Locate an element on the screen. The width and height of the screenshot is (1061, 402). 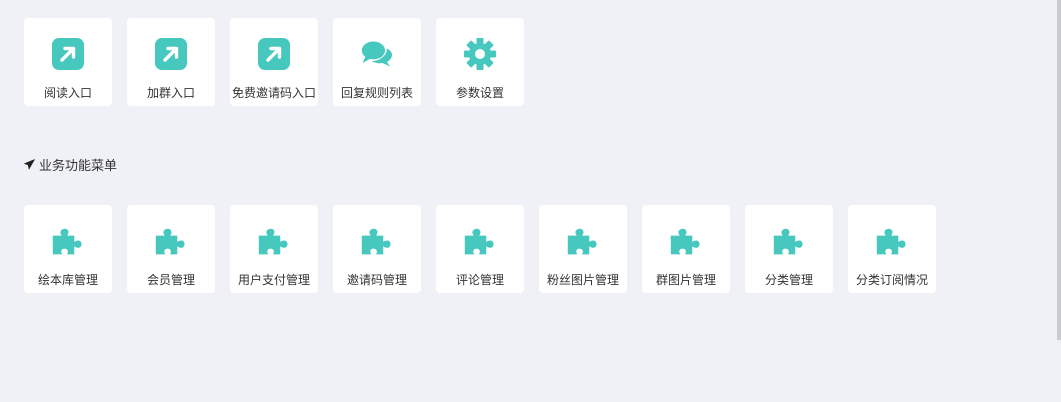
tile-category-management: 分类管理 is located at coordinates (789, 249).